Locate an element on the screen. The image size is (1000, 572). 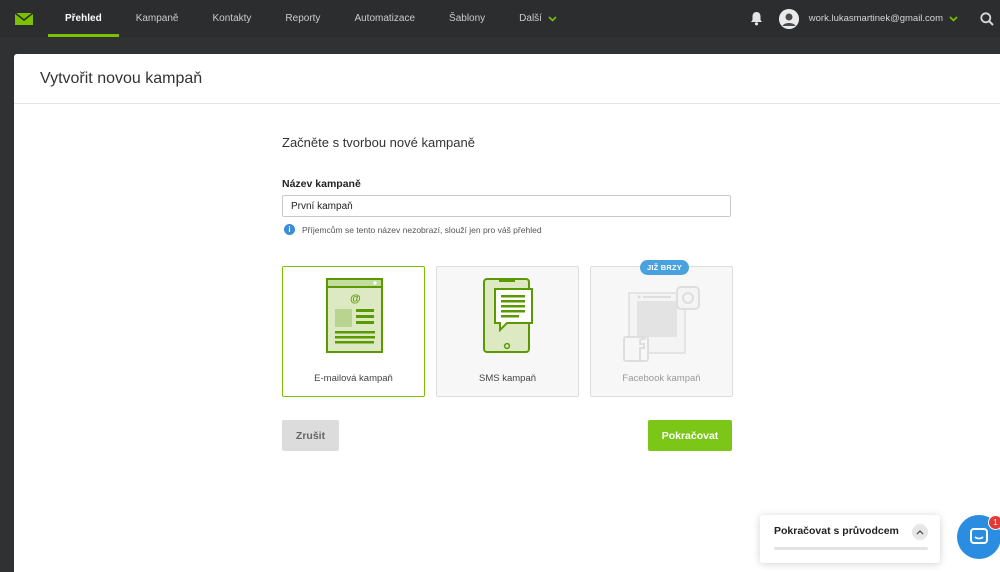
modal-header: Vytvořit novou kampaň is located at coordinates (507, 79).